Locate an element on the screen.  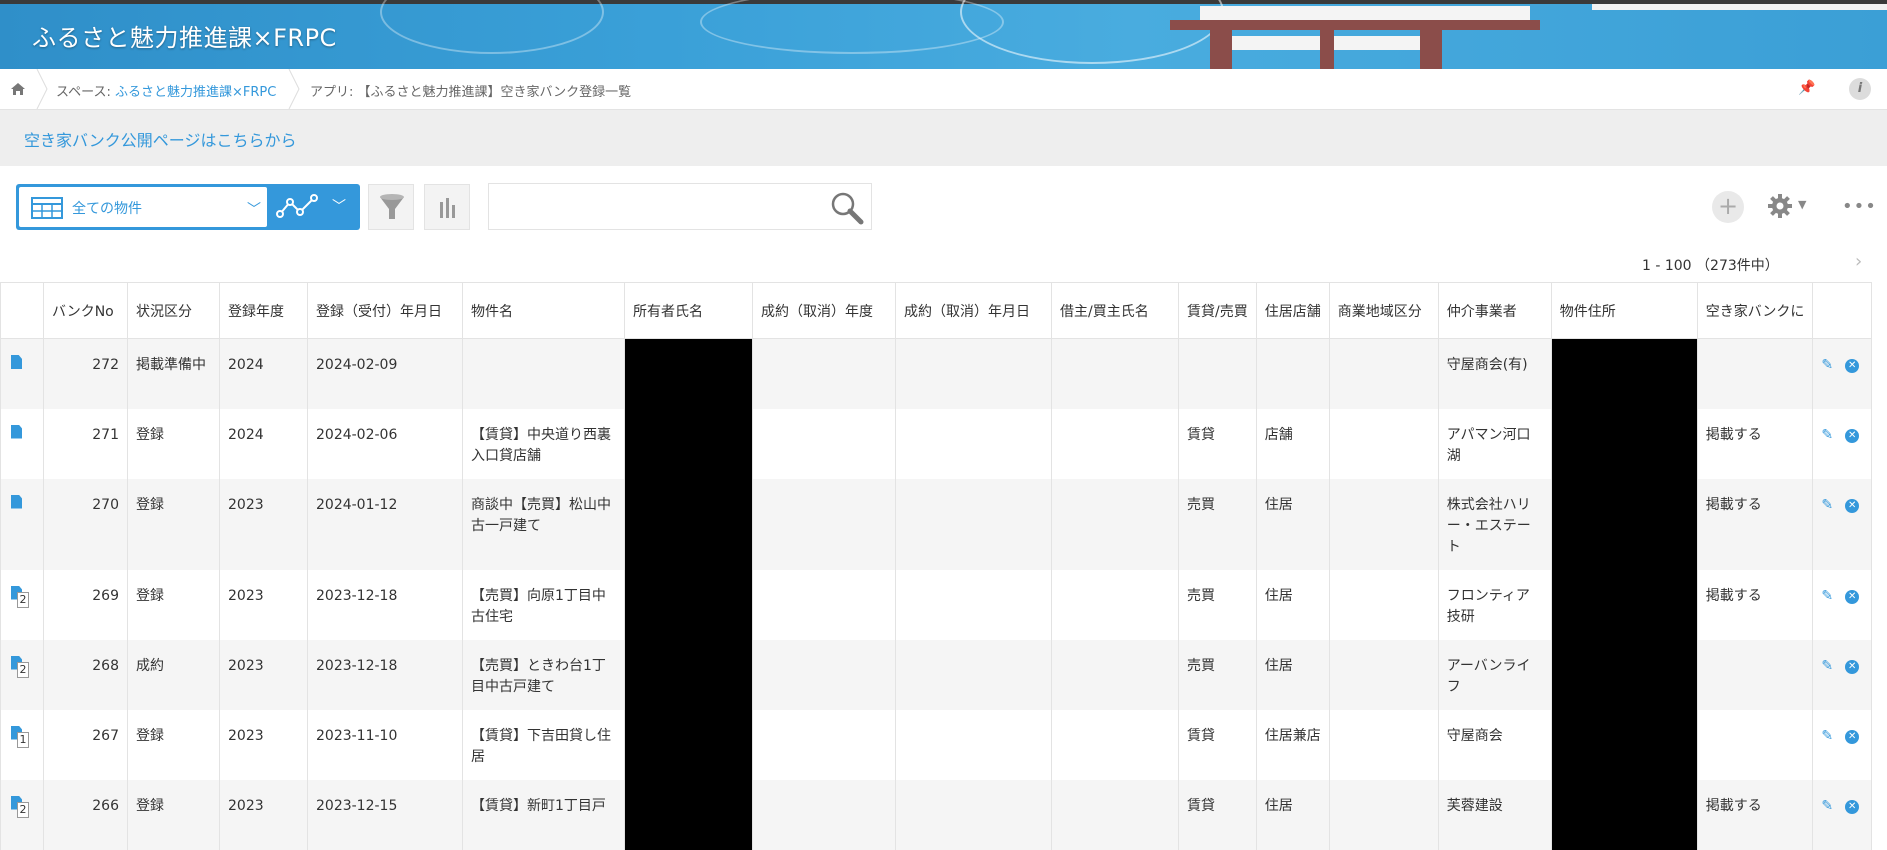
breadcrumb-space-link: ふるさと魅力推進課×FRPC is located at coordinates (195, 92).